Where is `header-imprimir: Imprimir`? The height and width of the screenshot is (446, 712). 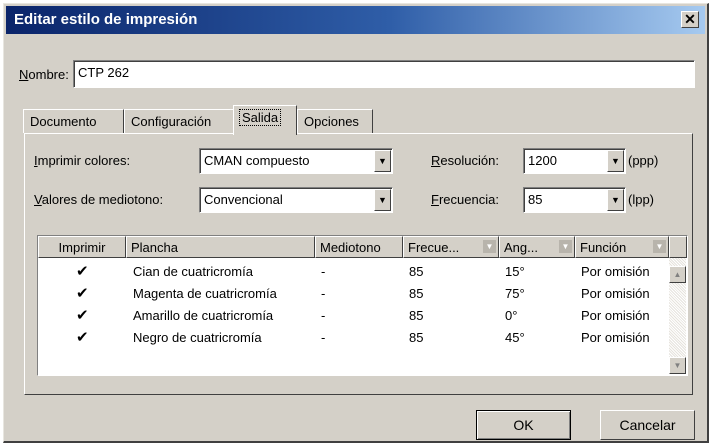
header-imprimir: Imprimir is located at coordinates (82, 247).